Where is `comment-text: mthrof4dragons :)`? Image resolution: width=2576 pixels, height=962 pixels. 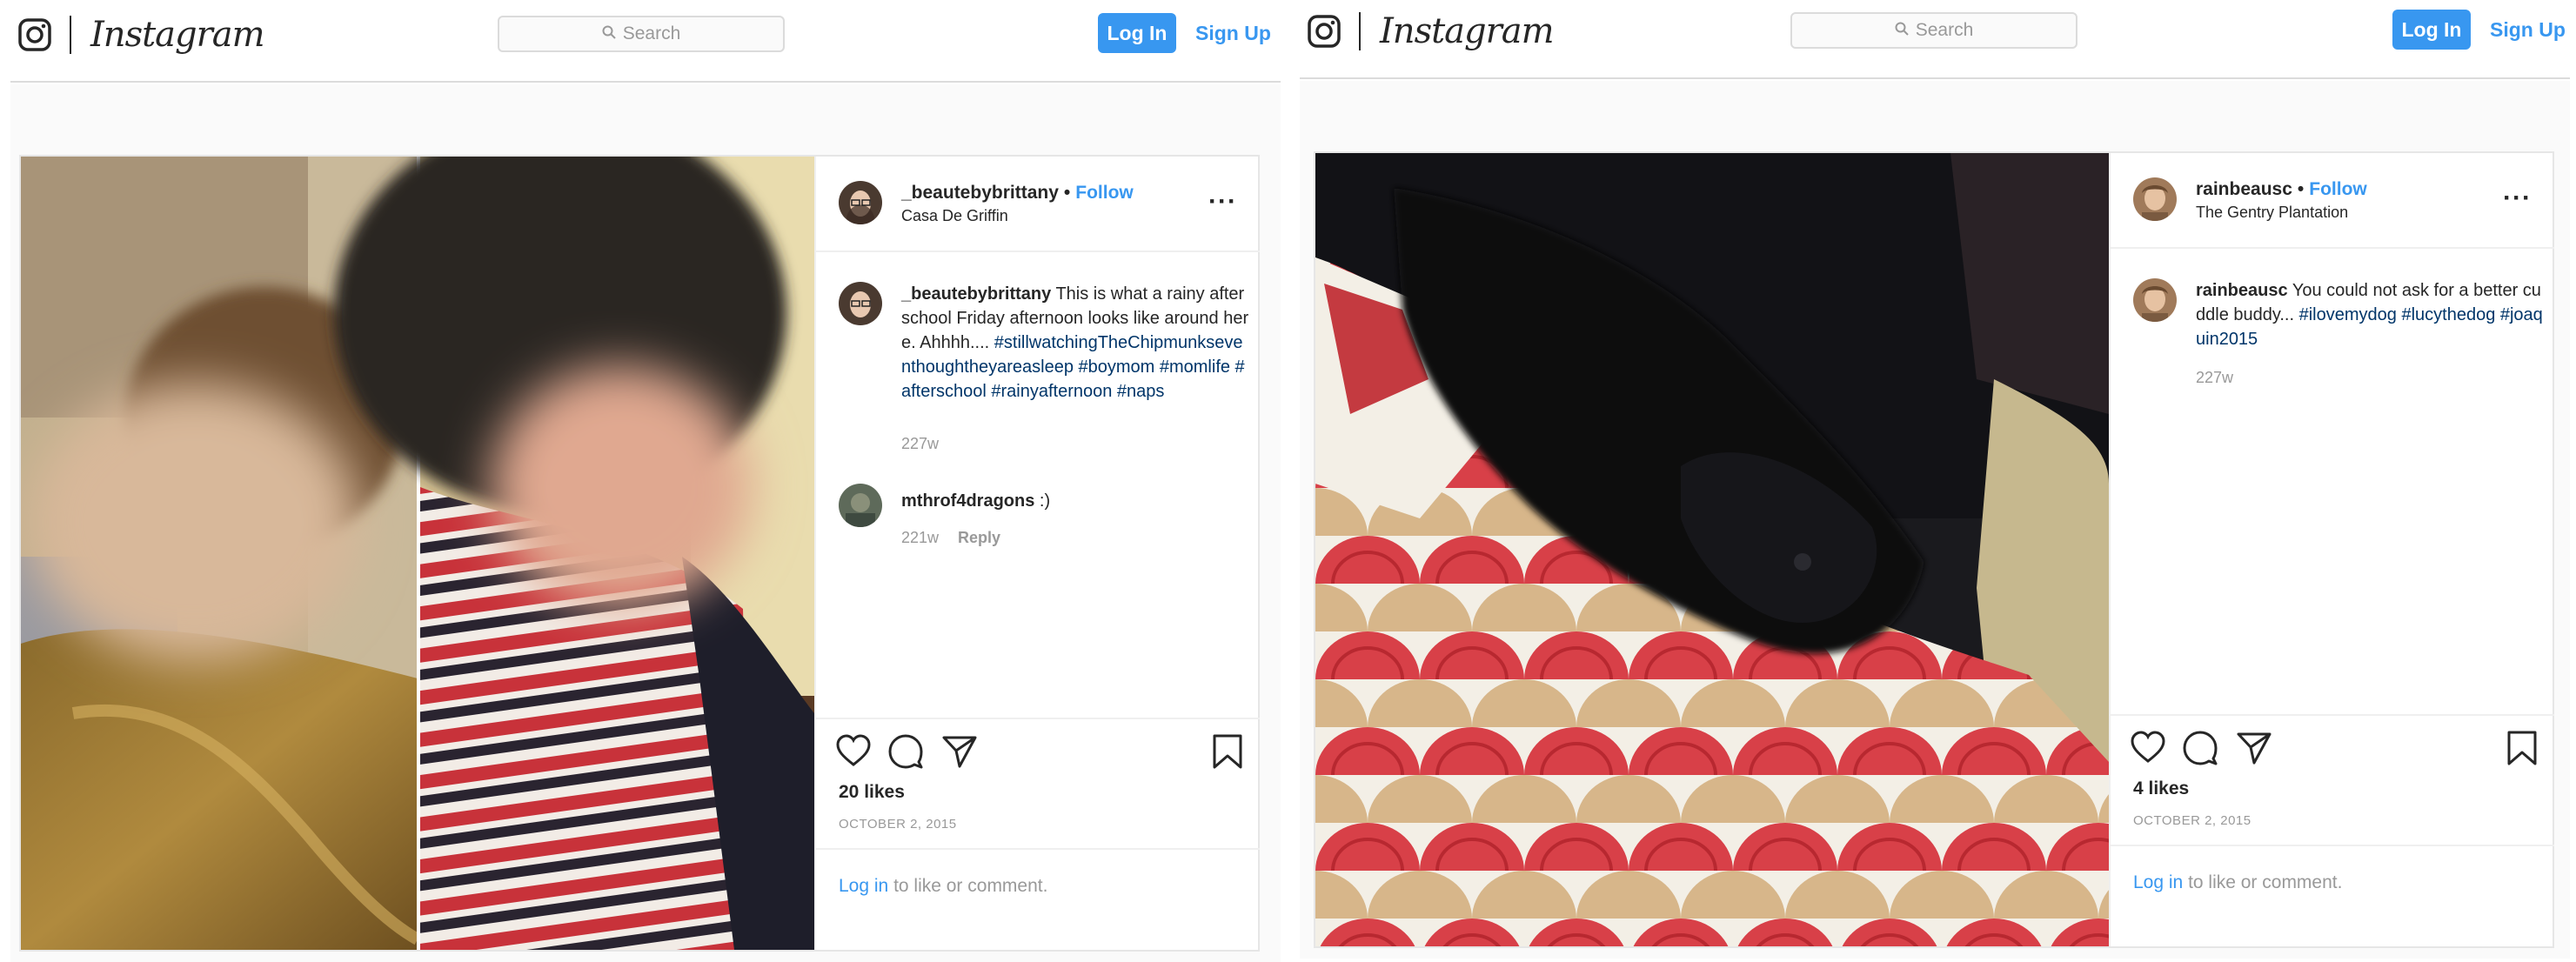
comment-text: mthrof4dragons :) is located at coordinates (1075, 501).